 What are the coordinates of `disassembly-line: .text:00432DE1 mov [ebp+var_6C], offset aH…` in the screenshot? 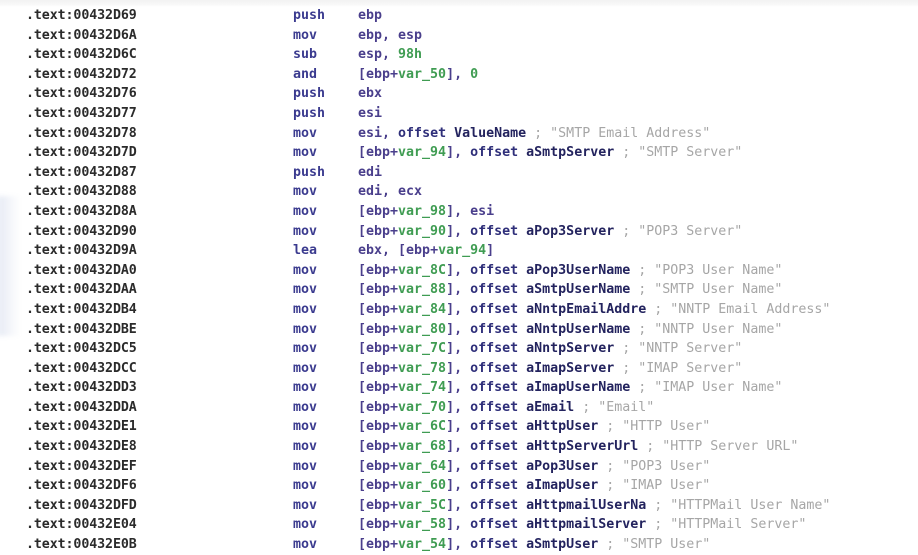 It's located at (459, 427).